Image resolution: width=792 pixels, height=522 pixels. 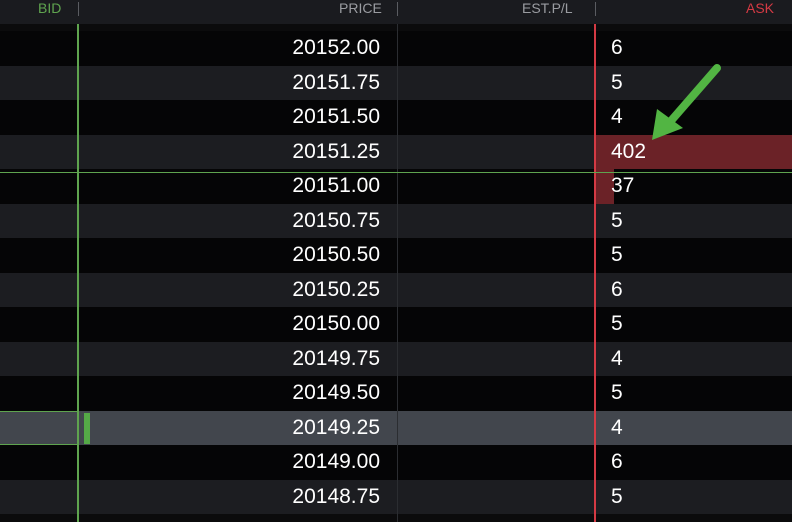 What do you see at coordinates (230, 117) in the screenshot?
I see `price-cell: 20151.50` at bounding box center [230, 117].